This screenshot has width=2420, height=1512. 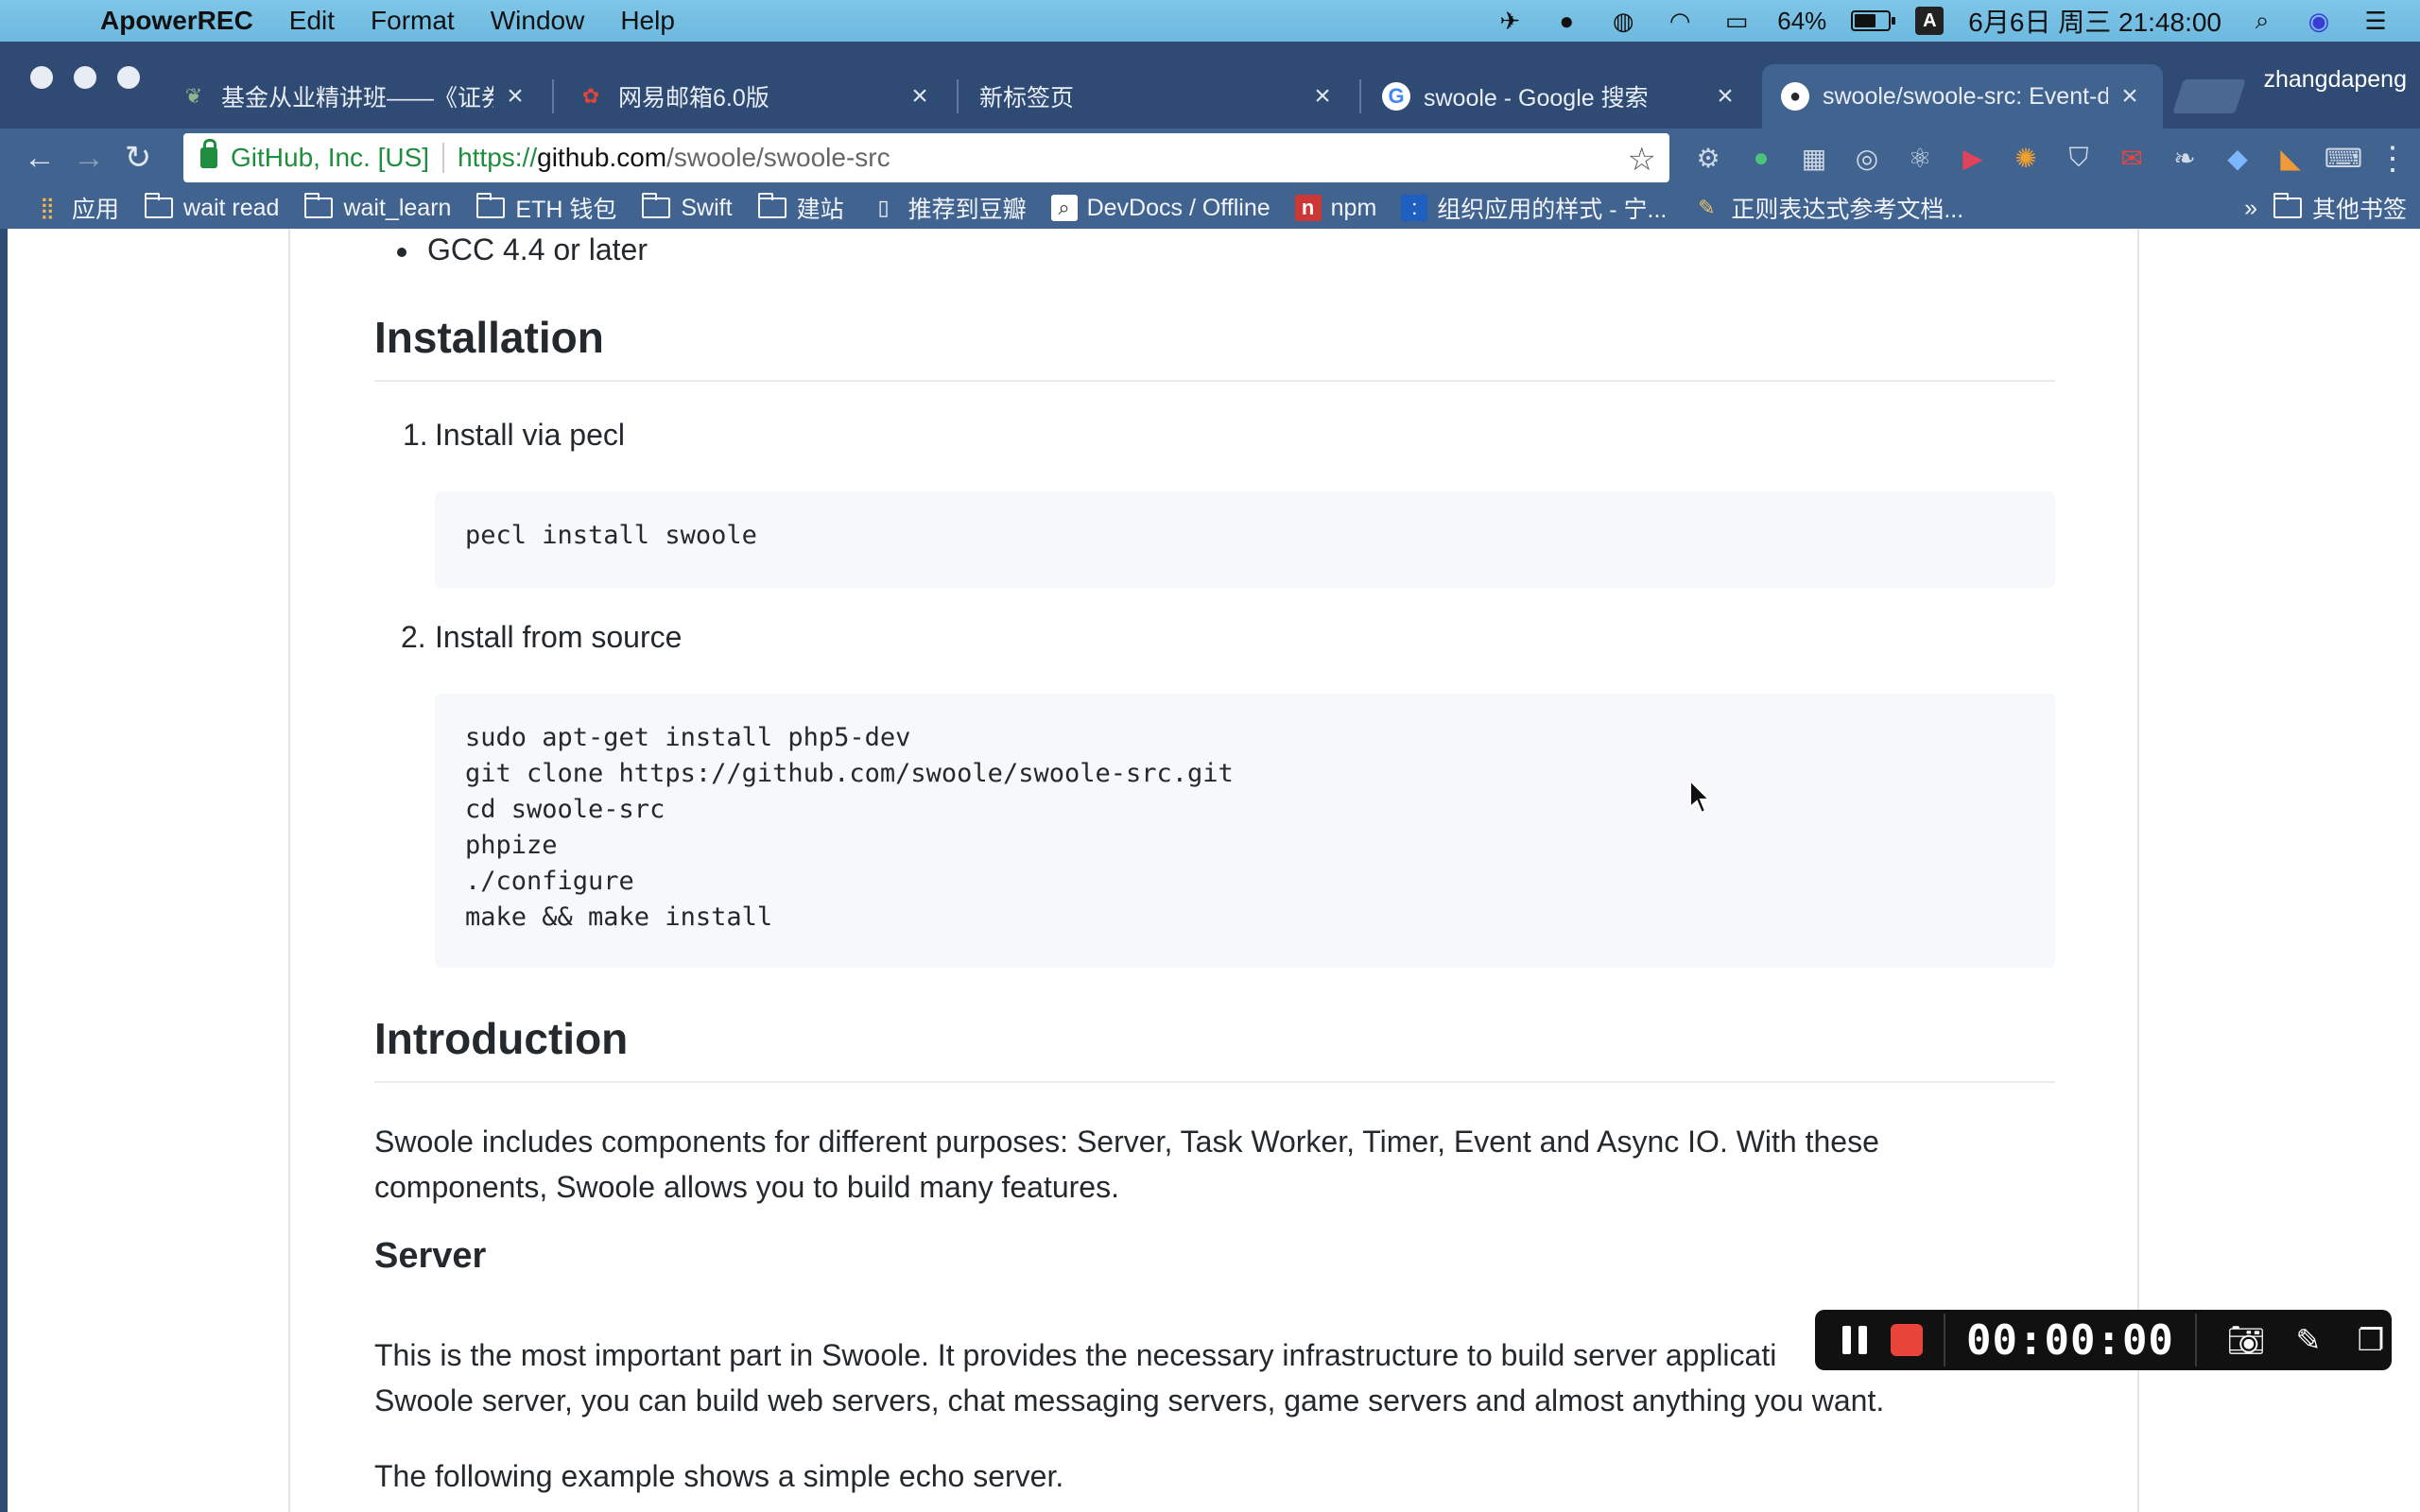 What do you see at coordinates (1623, 21) in the screenshot?
I see `wechat-icon: ◍` at bounding box center [1623, 21].